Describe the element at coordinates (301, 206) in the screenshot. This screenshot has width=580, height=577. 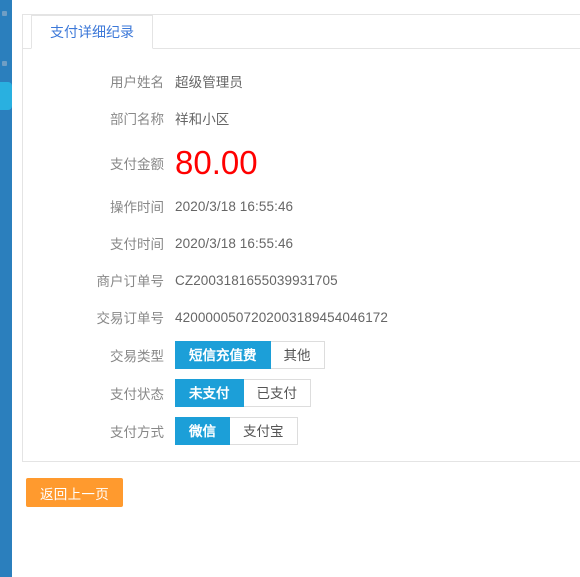
I see `row-operate-time: 操作时间 2020/3/18 16:55:46` at that location.